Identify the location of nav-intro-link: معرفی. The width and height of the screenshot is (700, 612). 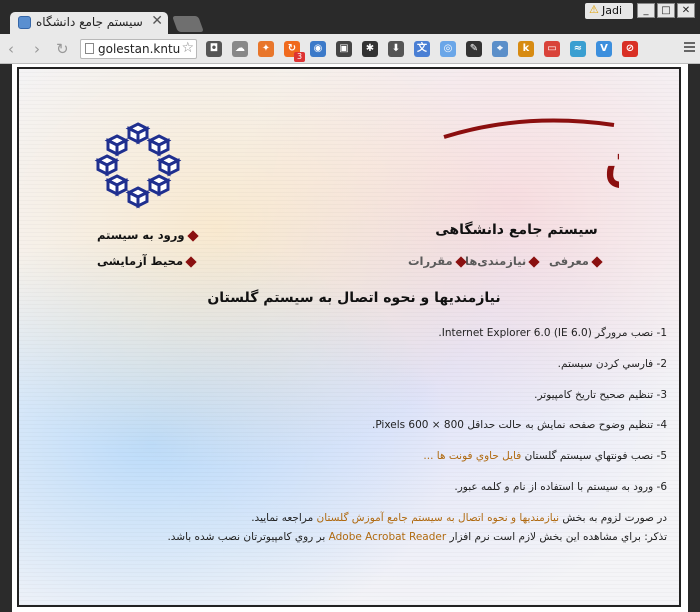
(576, 261).